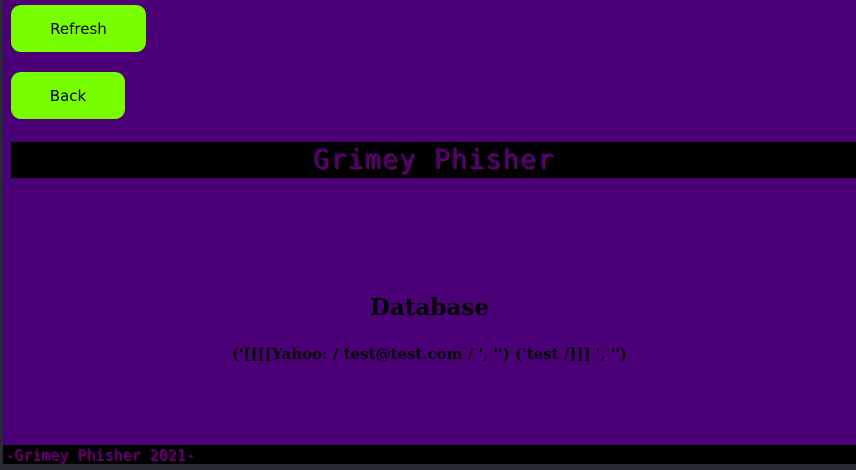  I want to click on refresh-button: Refresh, so click(78, 28).